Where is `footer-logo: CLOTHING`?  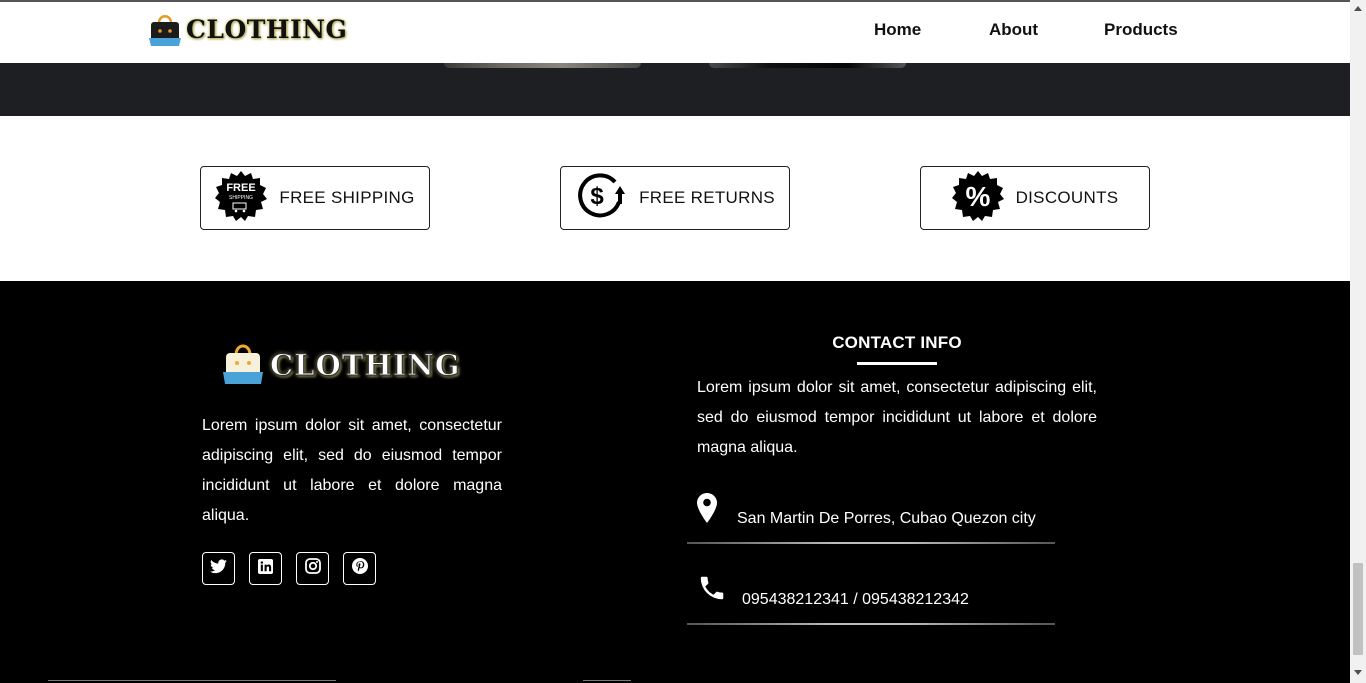 footer-logo: CLOTHING is located at coordinates (341, 364).